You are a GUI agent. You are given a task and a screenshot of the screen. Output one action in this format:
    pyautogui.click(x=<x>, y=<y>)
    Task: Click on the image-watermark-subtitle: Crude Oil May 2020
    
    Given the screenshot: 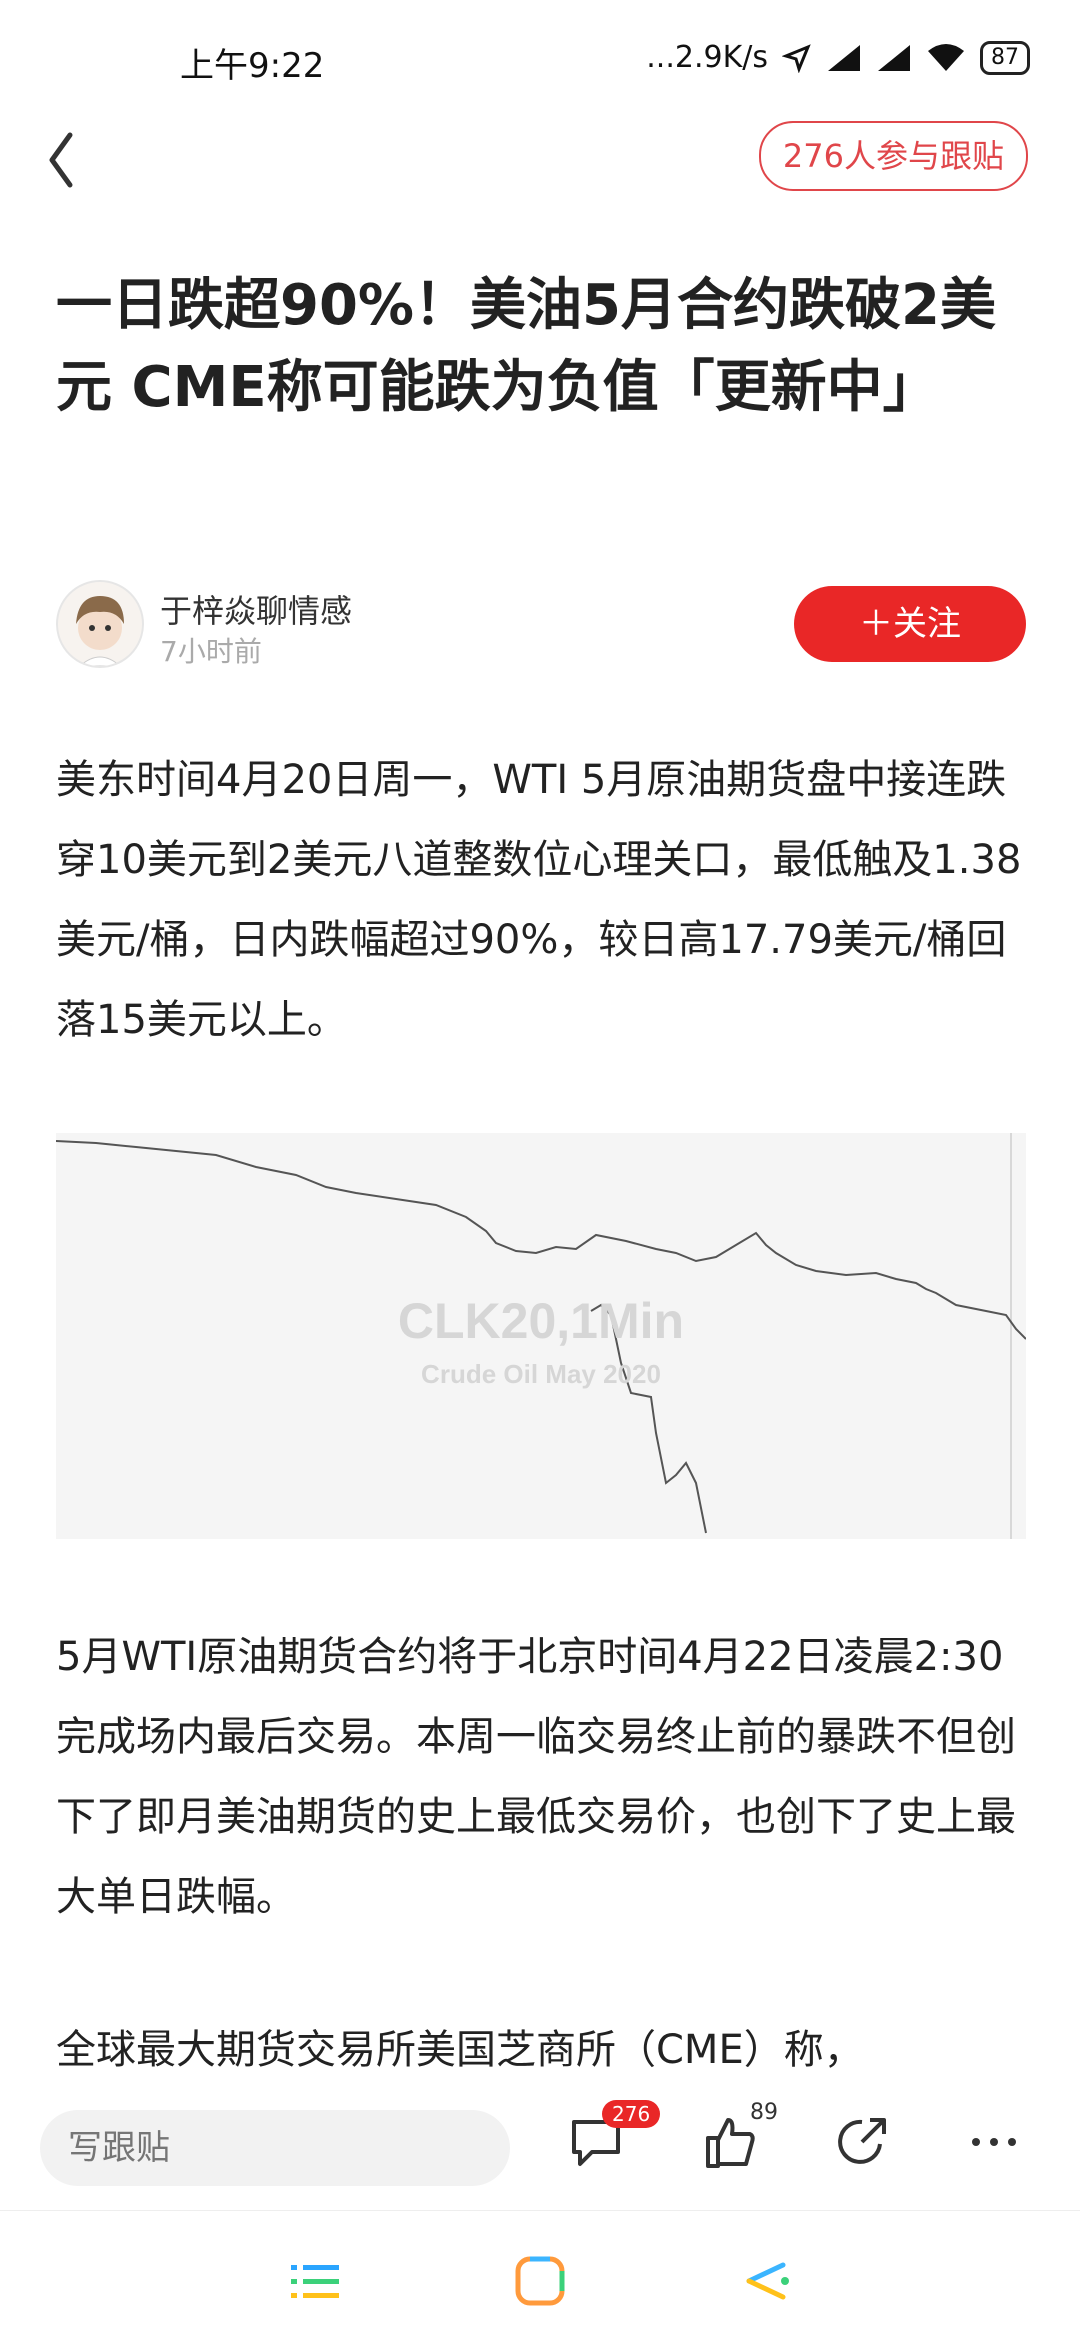 What is the action you would take?
    pyautogui.click(x=541, y=1374)
    